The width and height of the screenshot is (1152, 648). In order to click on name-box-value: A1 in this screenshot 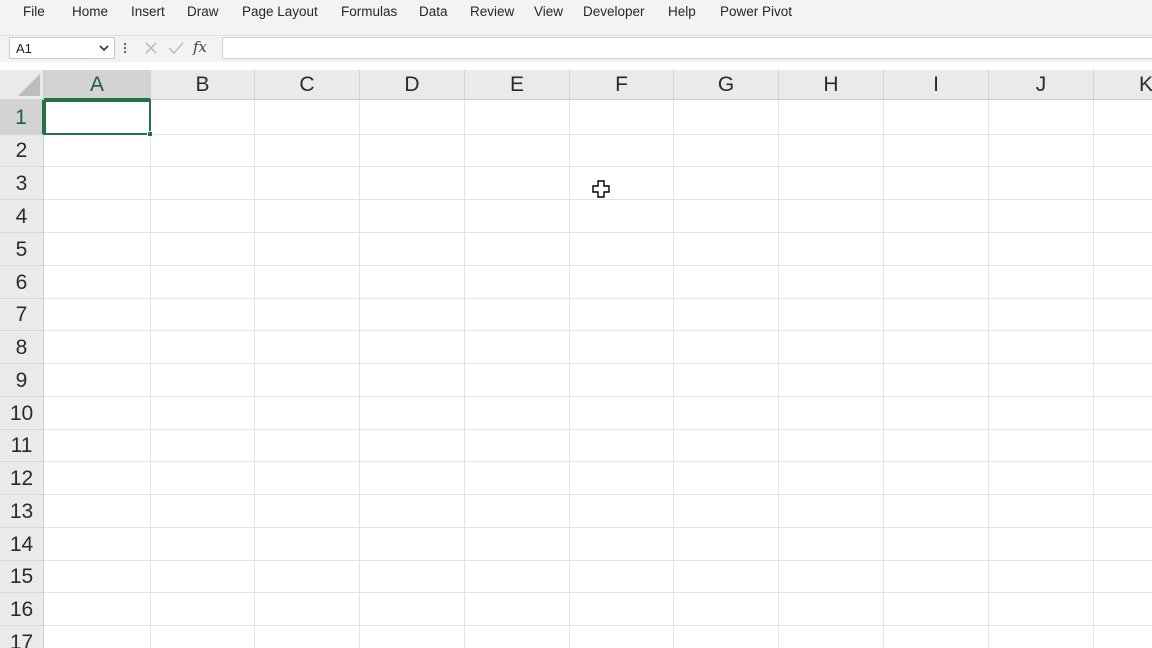, I will do `click(24, 48)`.